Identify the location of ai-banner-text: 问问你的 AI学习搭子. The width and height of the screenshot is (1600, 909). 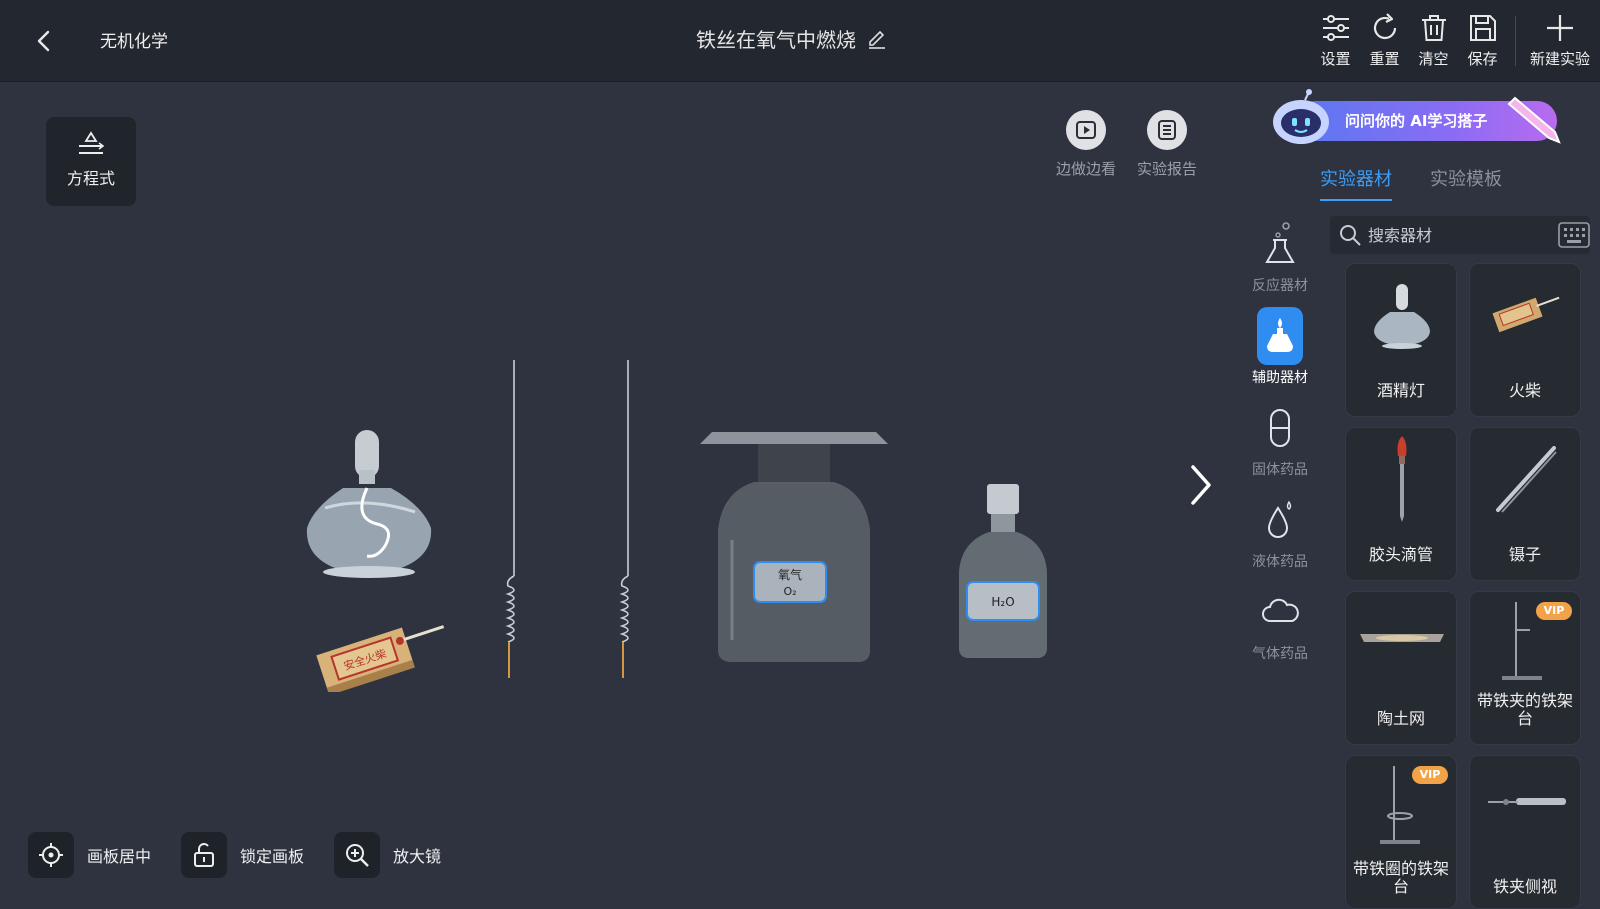
(1416, 121).